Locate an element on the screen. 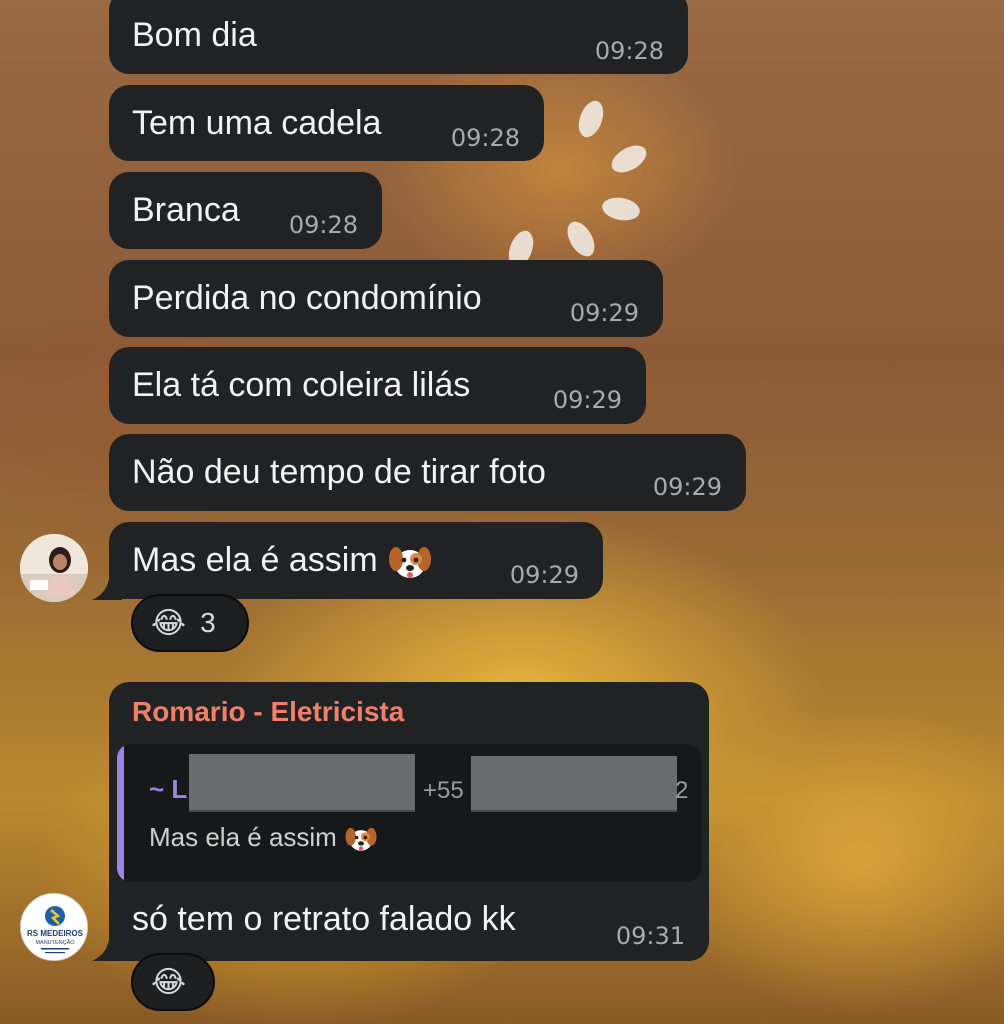  quoted-message: ~ L +55 2 Mas ela é assim is located at coordinates (409, 813).